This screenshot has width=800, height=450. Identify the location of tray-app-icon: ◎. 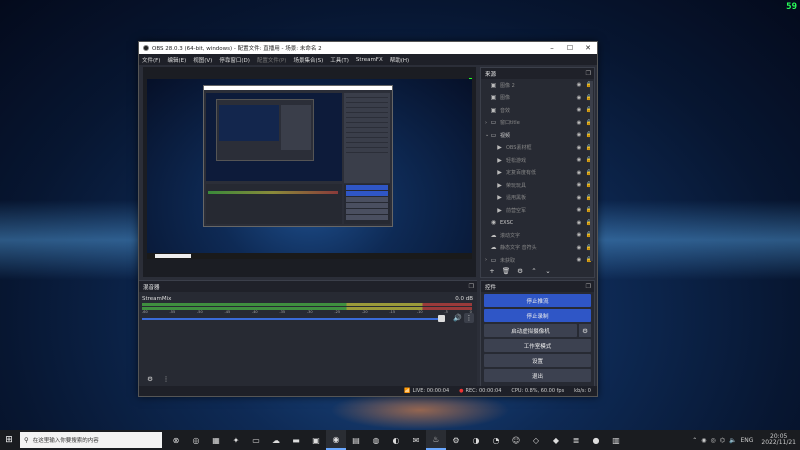
(712, 440).